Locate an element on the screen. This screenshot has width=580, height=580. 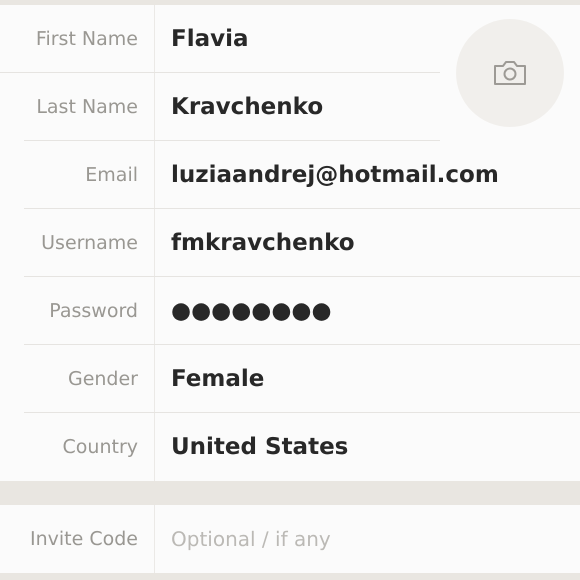
input-field: United States is located at coordinates (367, 447).